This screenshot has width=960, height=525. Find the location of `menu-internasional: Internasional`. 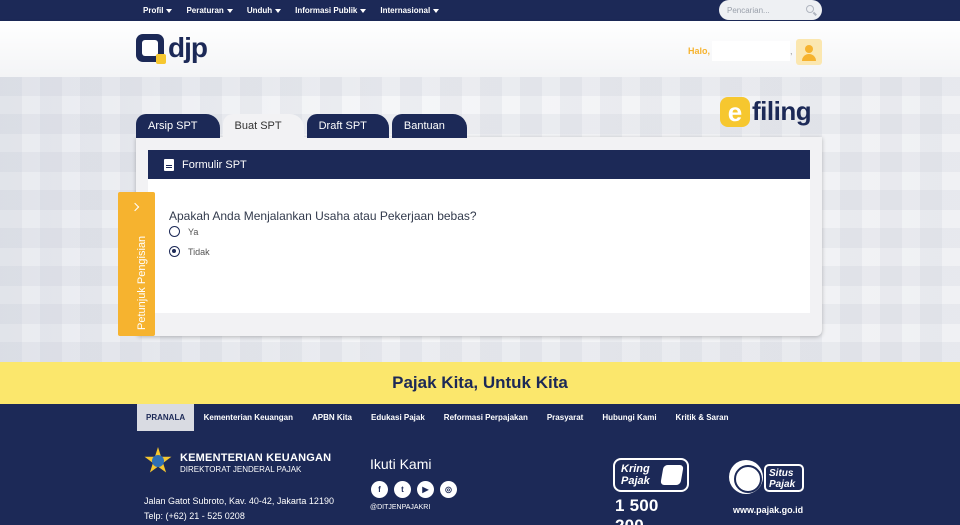

menu-internasional: Internasional is located at coordinates (410, 10).